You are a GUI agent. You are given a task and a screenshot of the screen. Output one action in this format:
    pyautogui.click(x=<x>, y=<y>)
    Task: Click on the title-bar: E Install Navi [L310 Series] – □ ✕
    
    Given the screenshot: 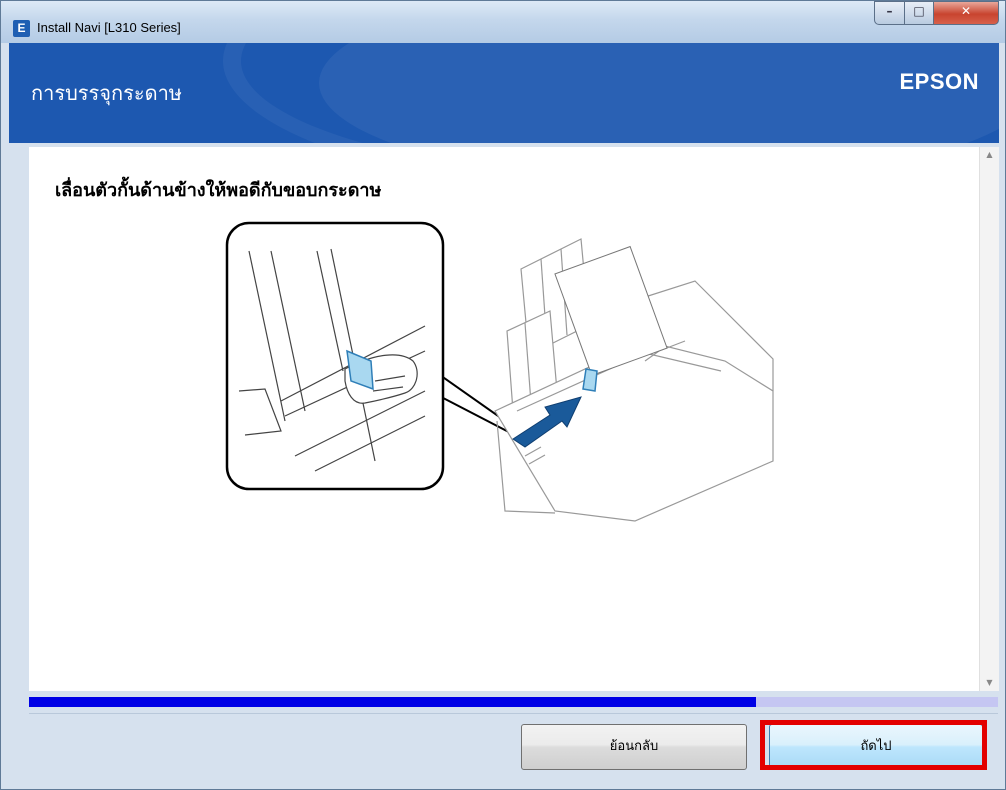 What is the action you would take?
    pyautogui.click(x=503, y=22)
    